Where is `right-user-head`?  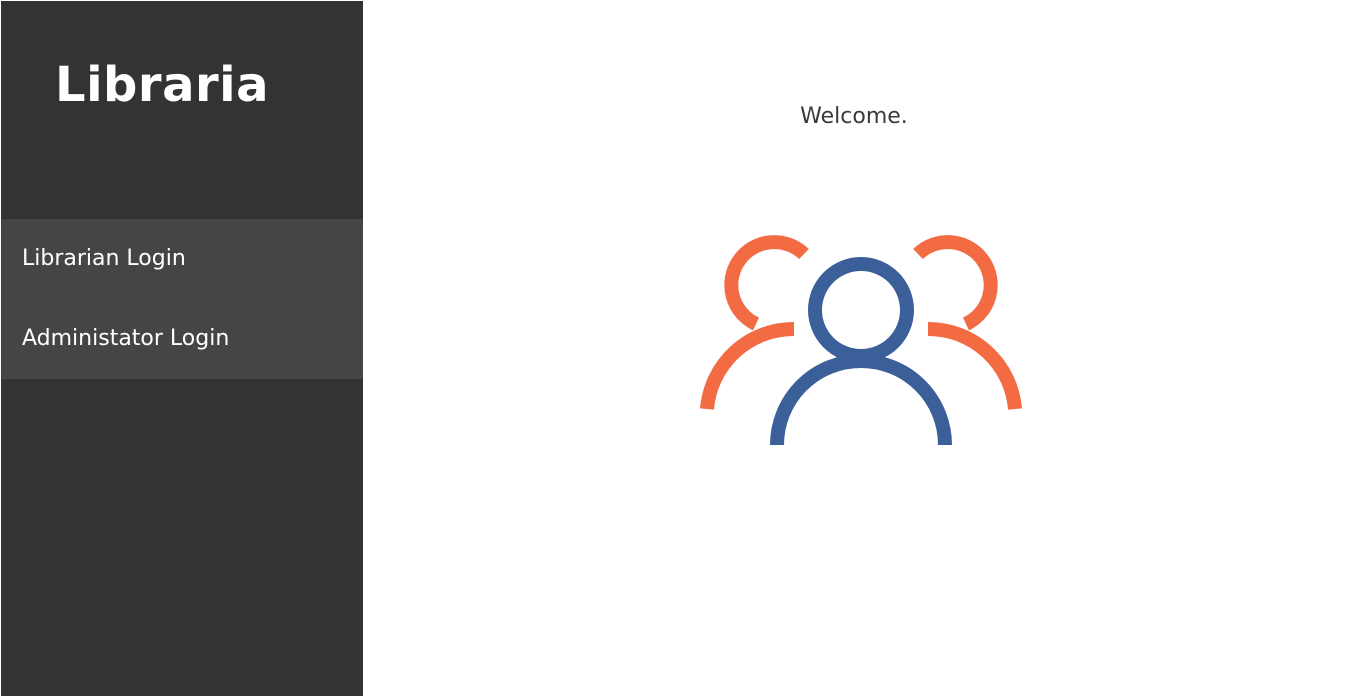
right-user-head is located at coordinates (955, 283).